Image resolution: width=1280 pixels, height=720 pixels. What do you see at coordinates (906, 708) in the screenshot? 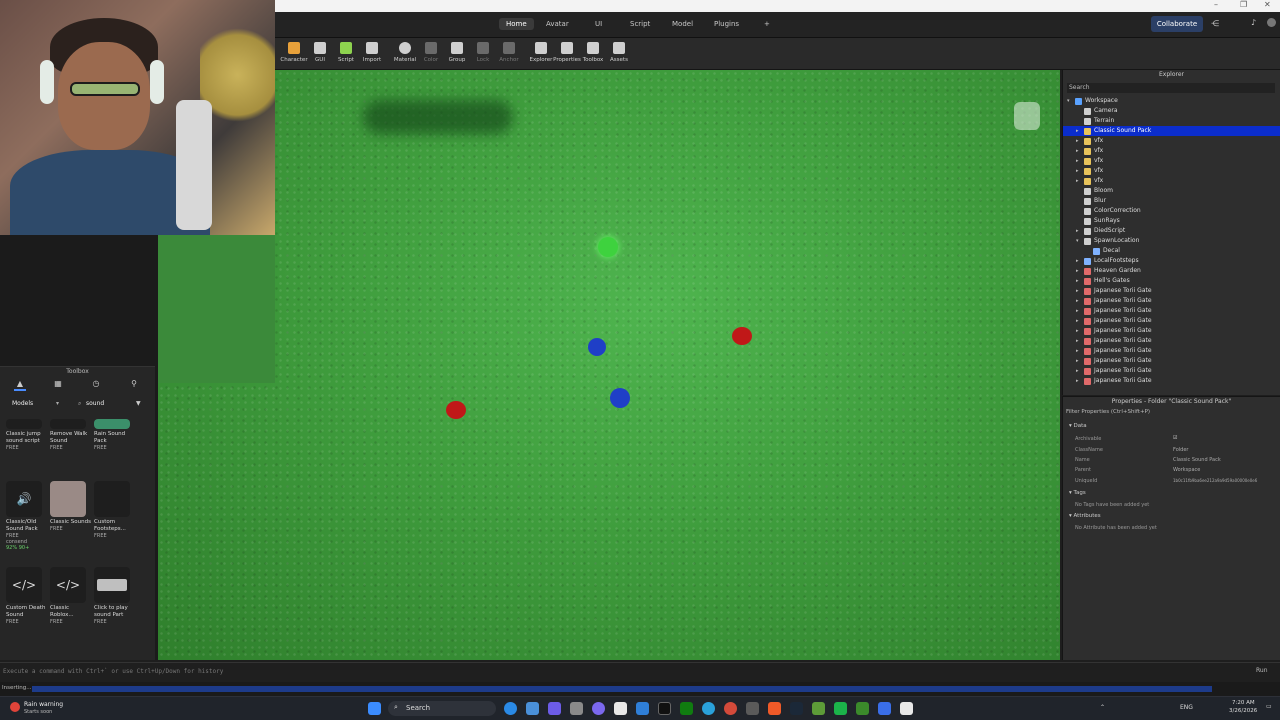
I see `roblox-studio-icon` at bounding box center [906, 708].